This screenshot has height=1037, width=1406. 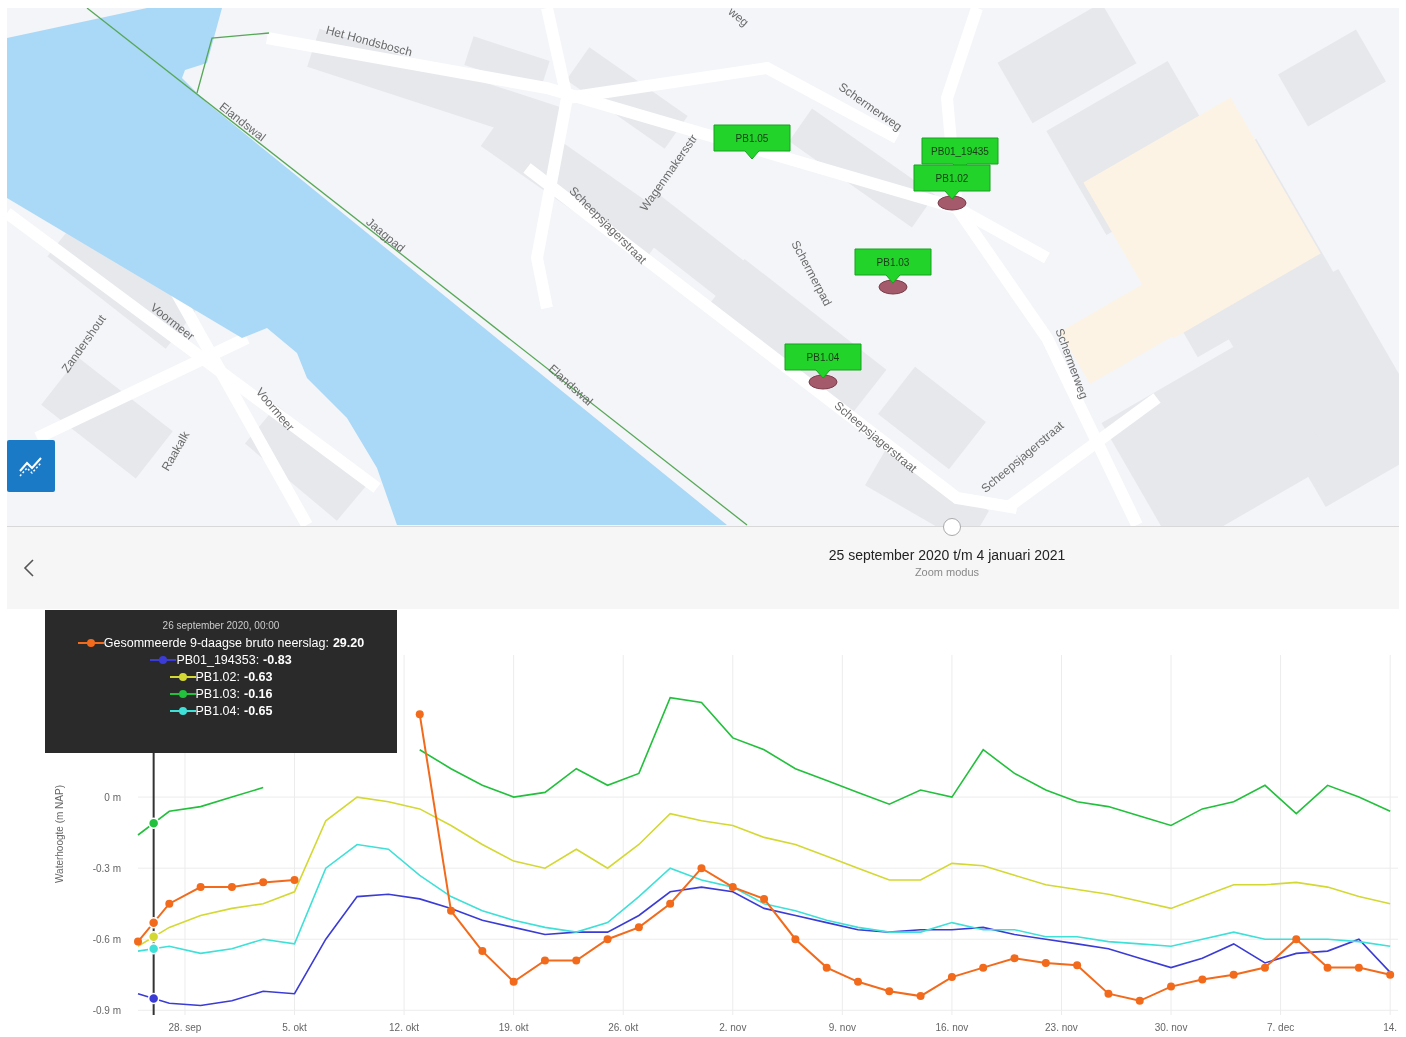 I want to click on x-axis-label: 19. okt, so click(x=513, y=1027).